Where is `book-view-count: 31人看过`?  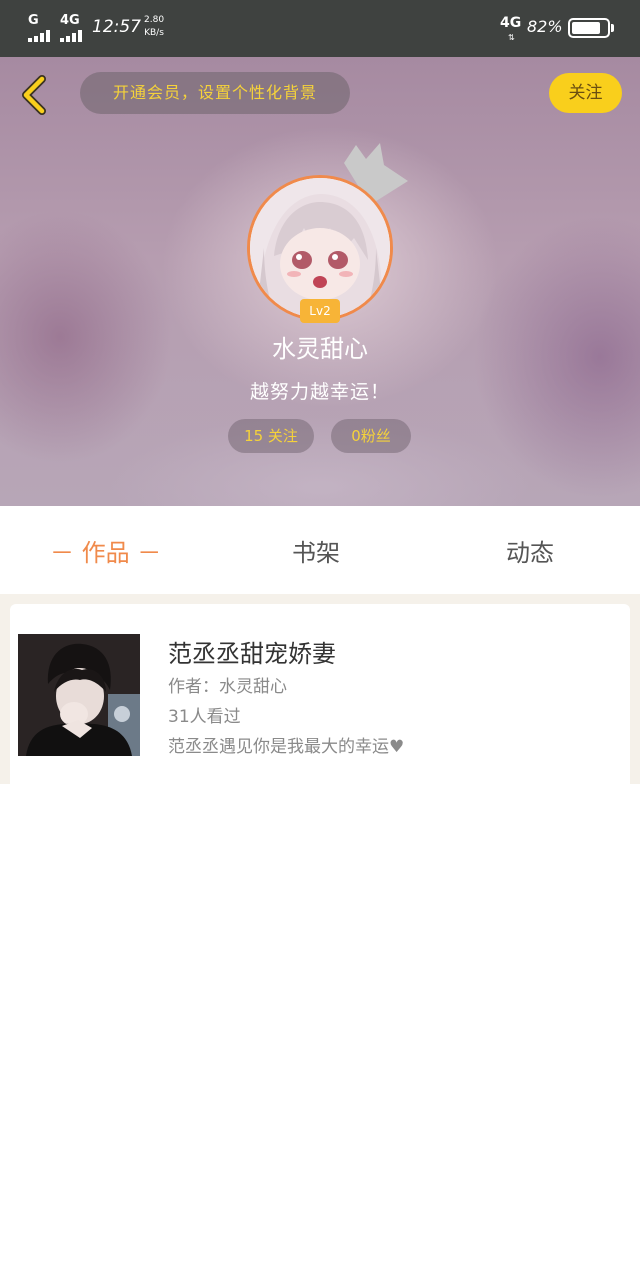 book-view-count: 31人看过 is located at coordinates (204, 717).